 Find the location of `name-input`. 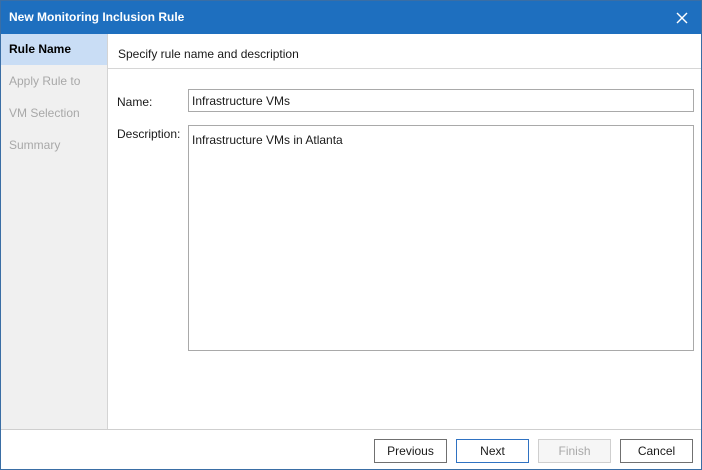

name-input is located at coordinates (441, 100).